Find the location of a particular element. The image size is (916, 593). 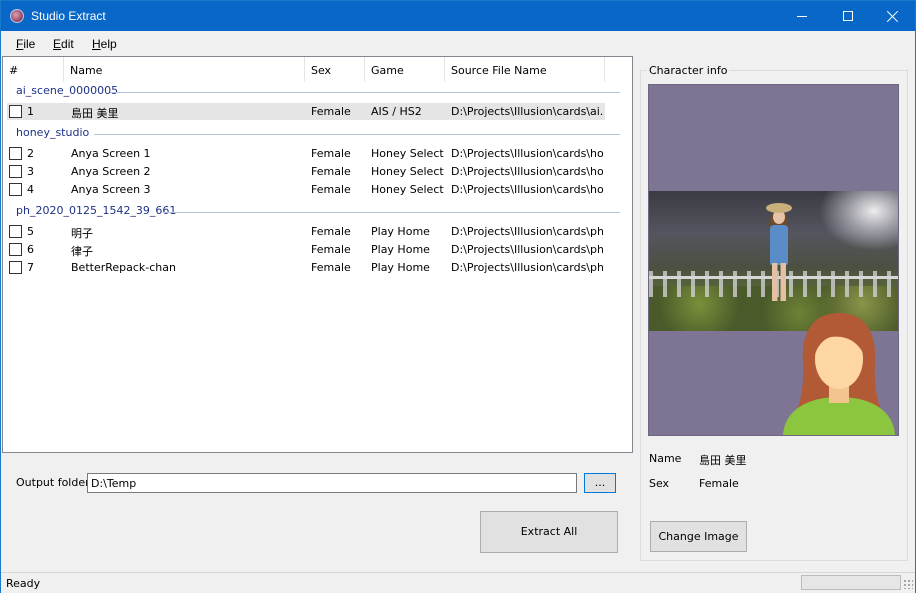

title-bar: Studio Extract is located at coordinates (458, 16).